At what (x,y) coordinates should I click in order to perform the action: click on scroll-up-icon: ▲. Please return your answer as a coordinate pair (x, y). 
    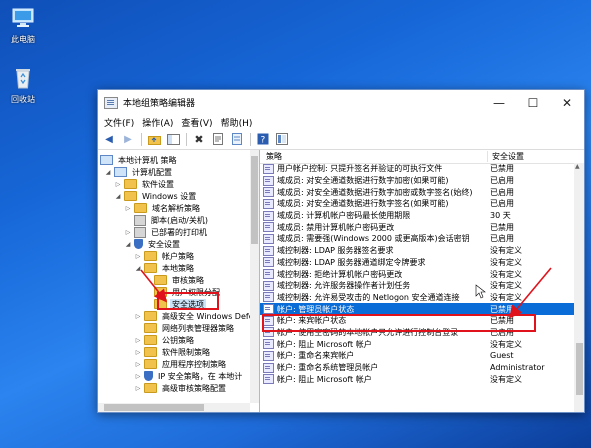
    Looking at the image, I should click on (577, 166).